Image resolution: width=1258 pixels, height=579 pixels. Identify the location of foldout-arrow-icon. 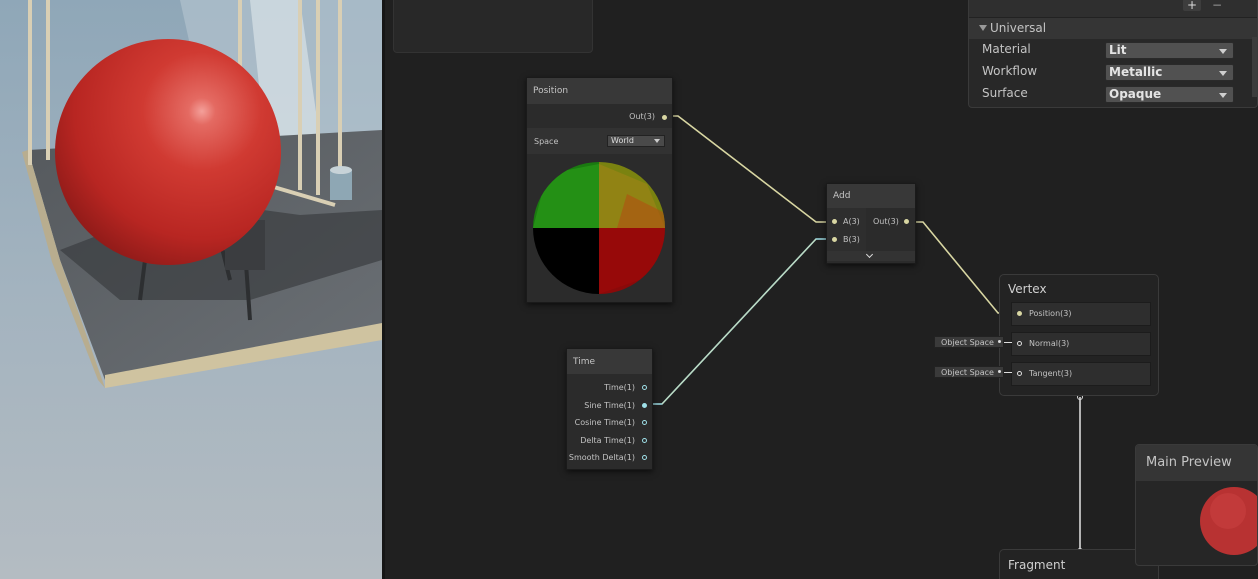
(983, 28).